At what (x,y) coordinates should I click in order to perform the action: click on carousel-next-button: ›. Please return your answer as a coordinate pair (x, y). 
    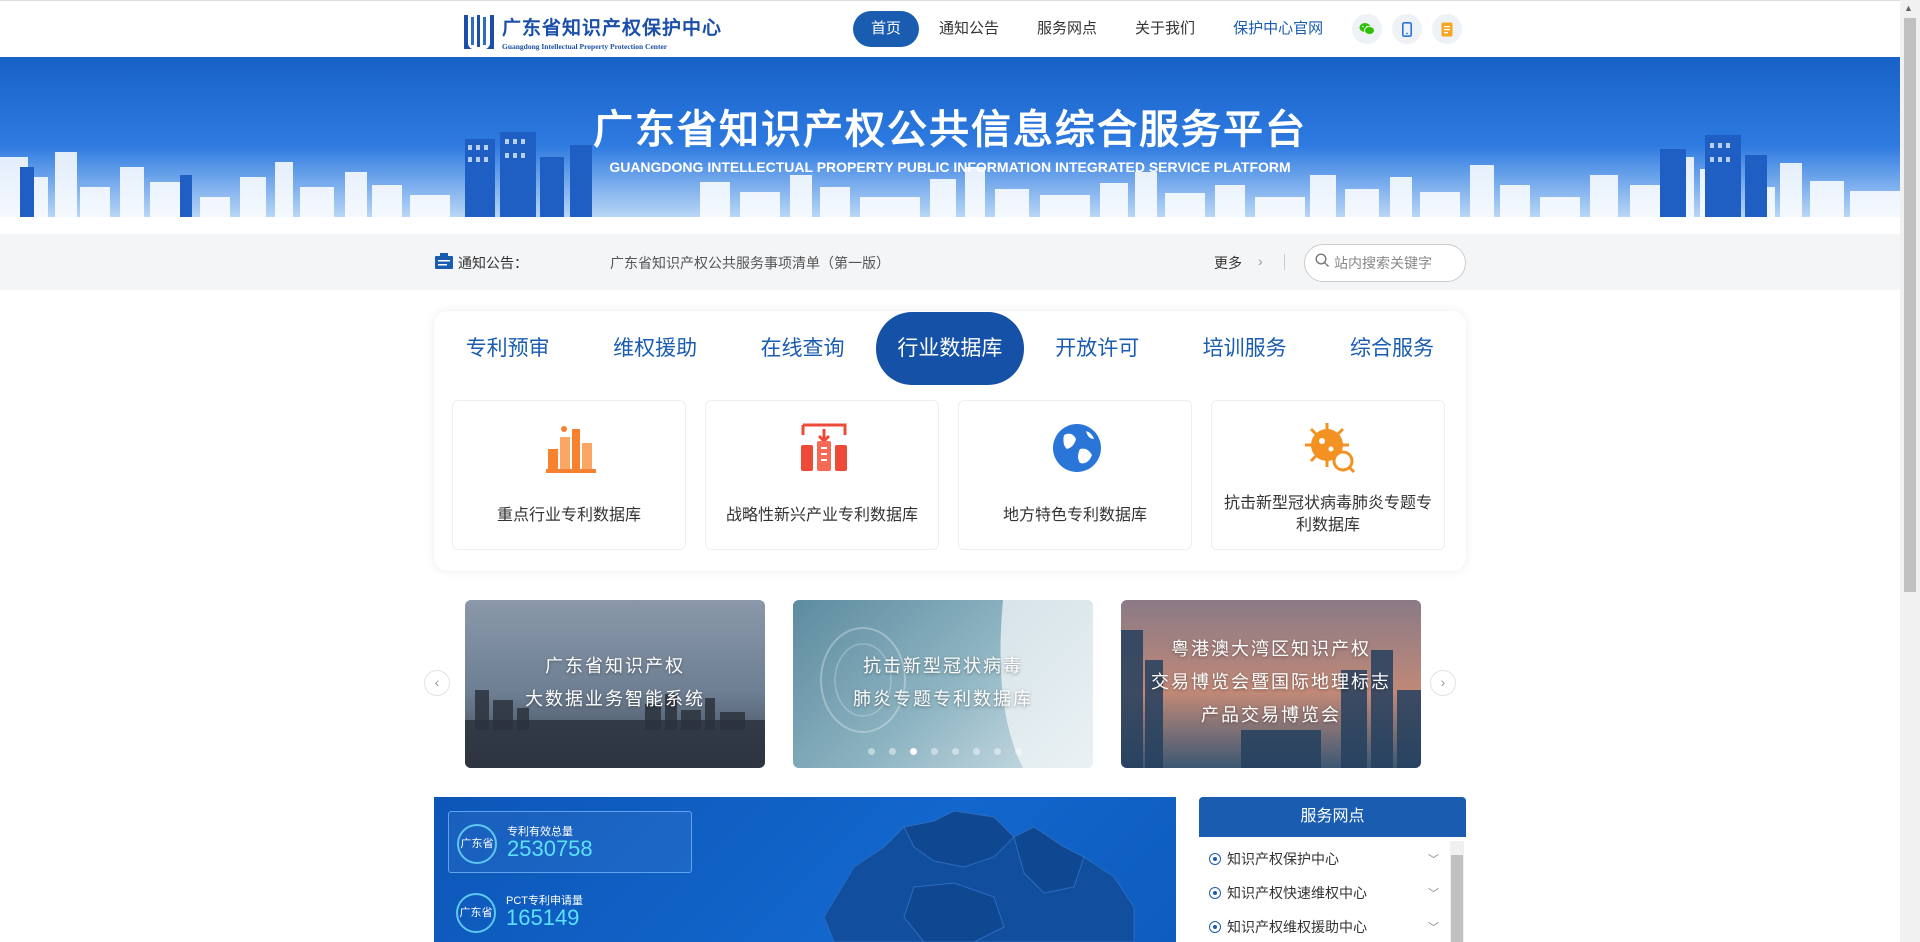
    Looking at the image, I should click on (1443, 683).